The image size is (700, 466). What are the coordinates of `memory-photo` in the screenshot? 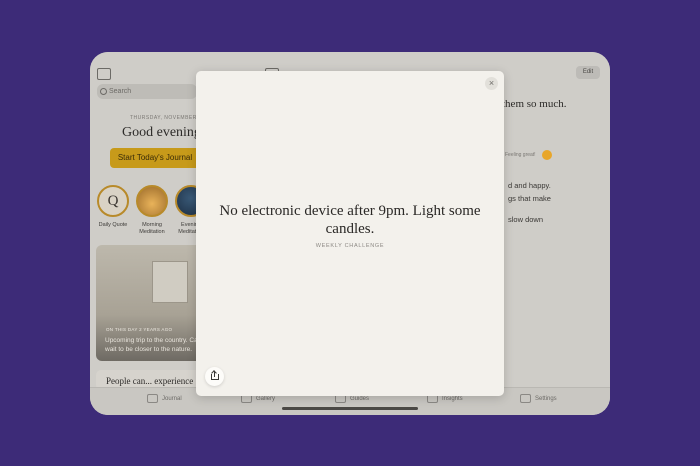 It's located at (170, 282).